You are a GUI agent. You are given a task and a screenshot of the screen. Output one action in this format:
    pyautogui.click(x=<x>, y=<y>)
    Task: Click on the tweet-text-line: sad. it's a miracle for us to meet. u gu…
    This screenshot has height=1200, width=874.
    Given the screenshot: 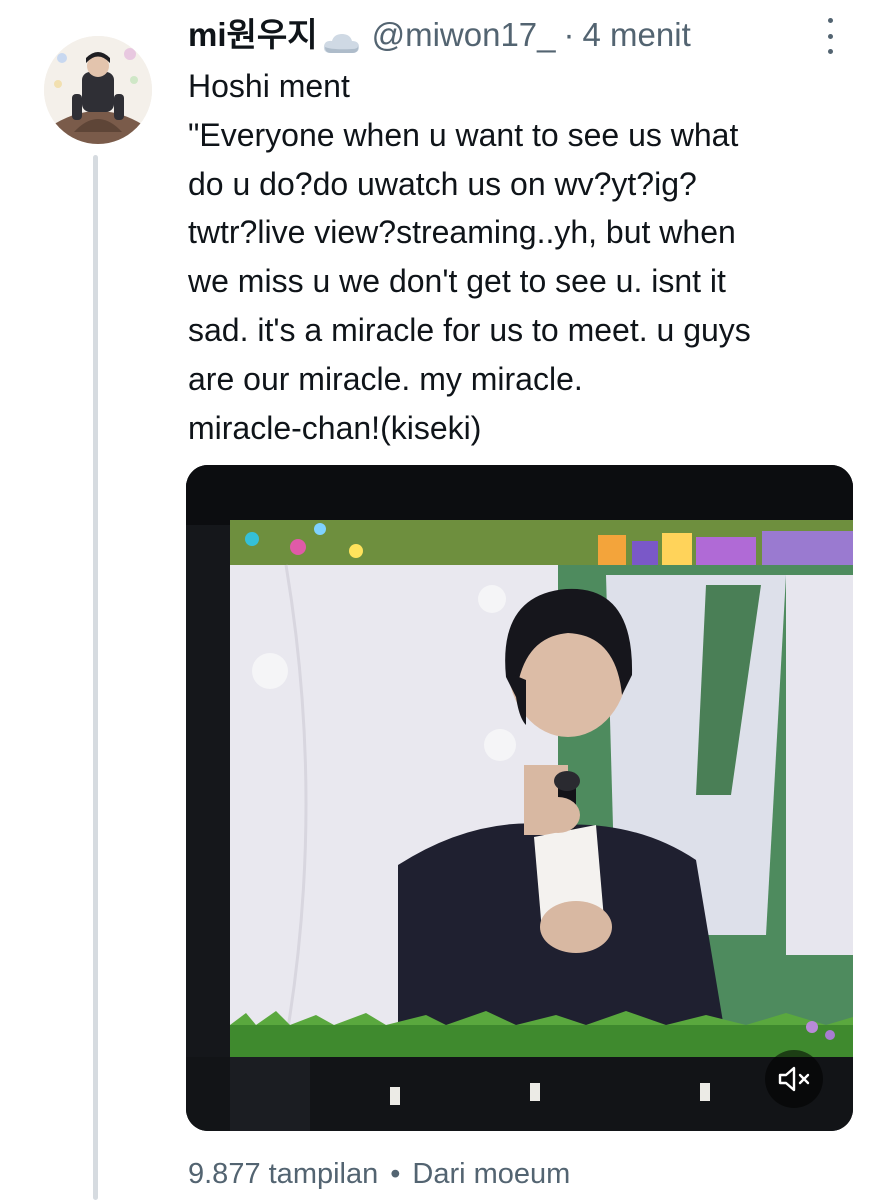 What is the action you would take?
    pyautogui.click(x=469, y=329)
    